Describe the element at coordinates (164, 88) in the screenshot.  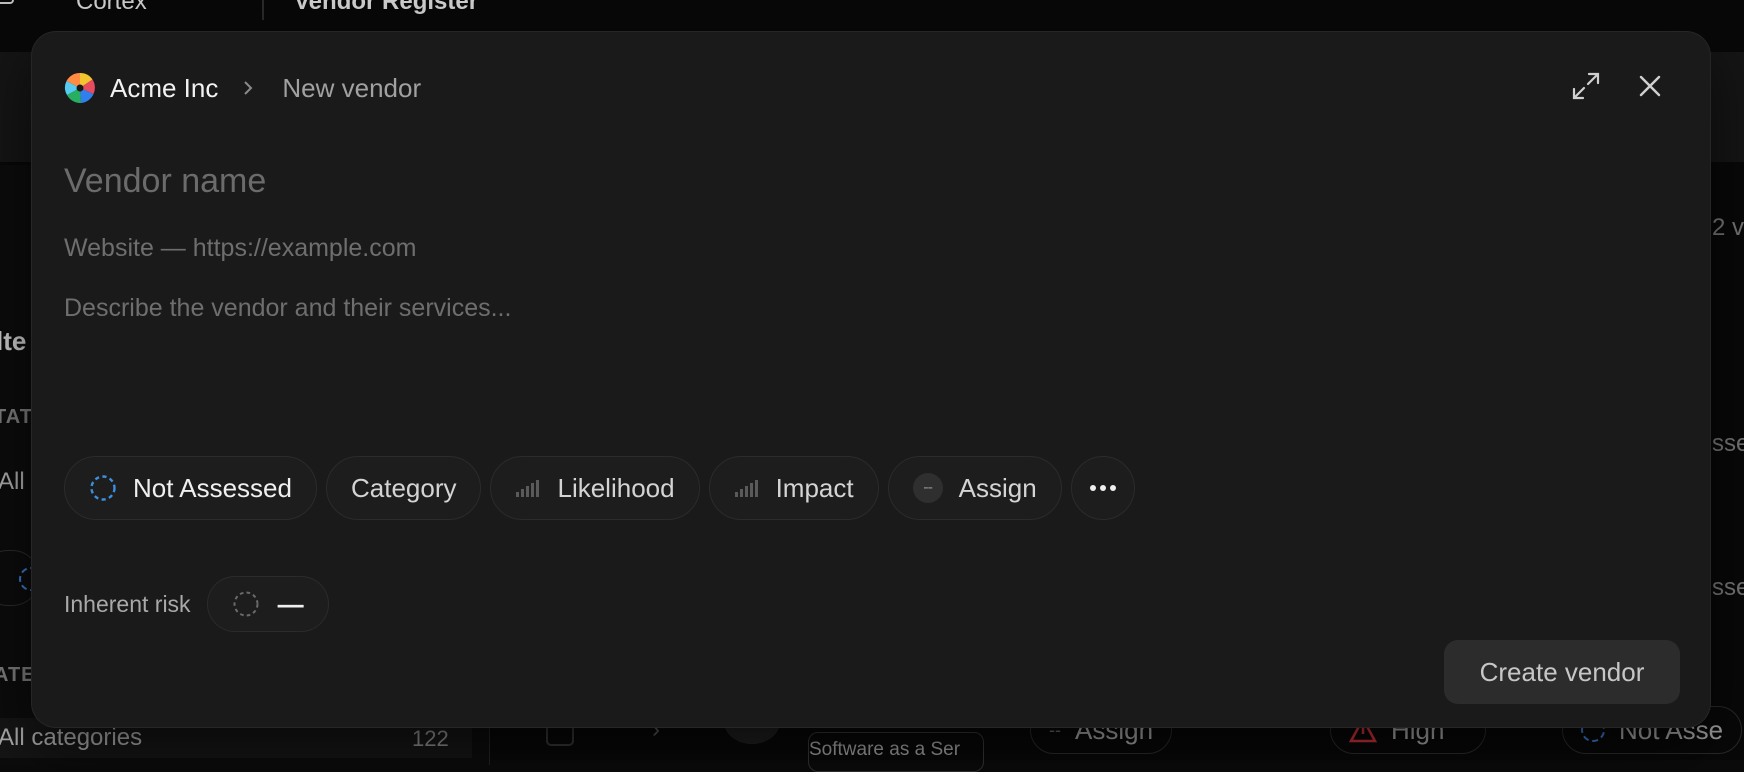
I see `org-name: Acme Inc` at that location.